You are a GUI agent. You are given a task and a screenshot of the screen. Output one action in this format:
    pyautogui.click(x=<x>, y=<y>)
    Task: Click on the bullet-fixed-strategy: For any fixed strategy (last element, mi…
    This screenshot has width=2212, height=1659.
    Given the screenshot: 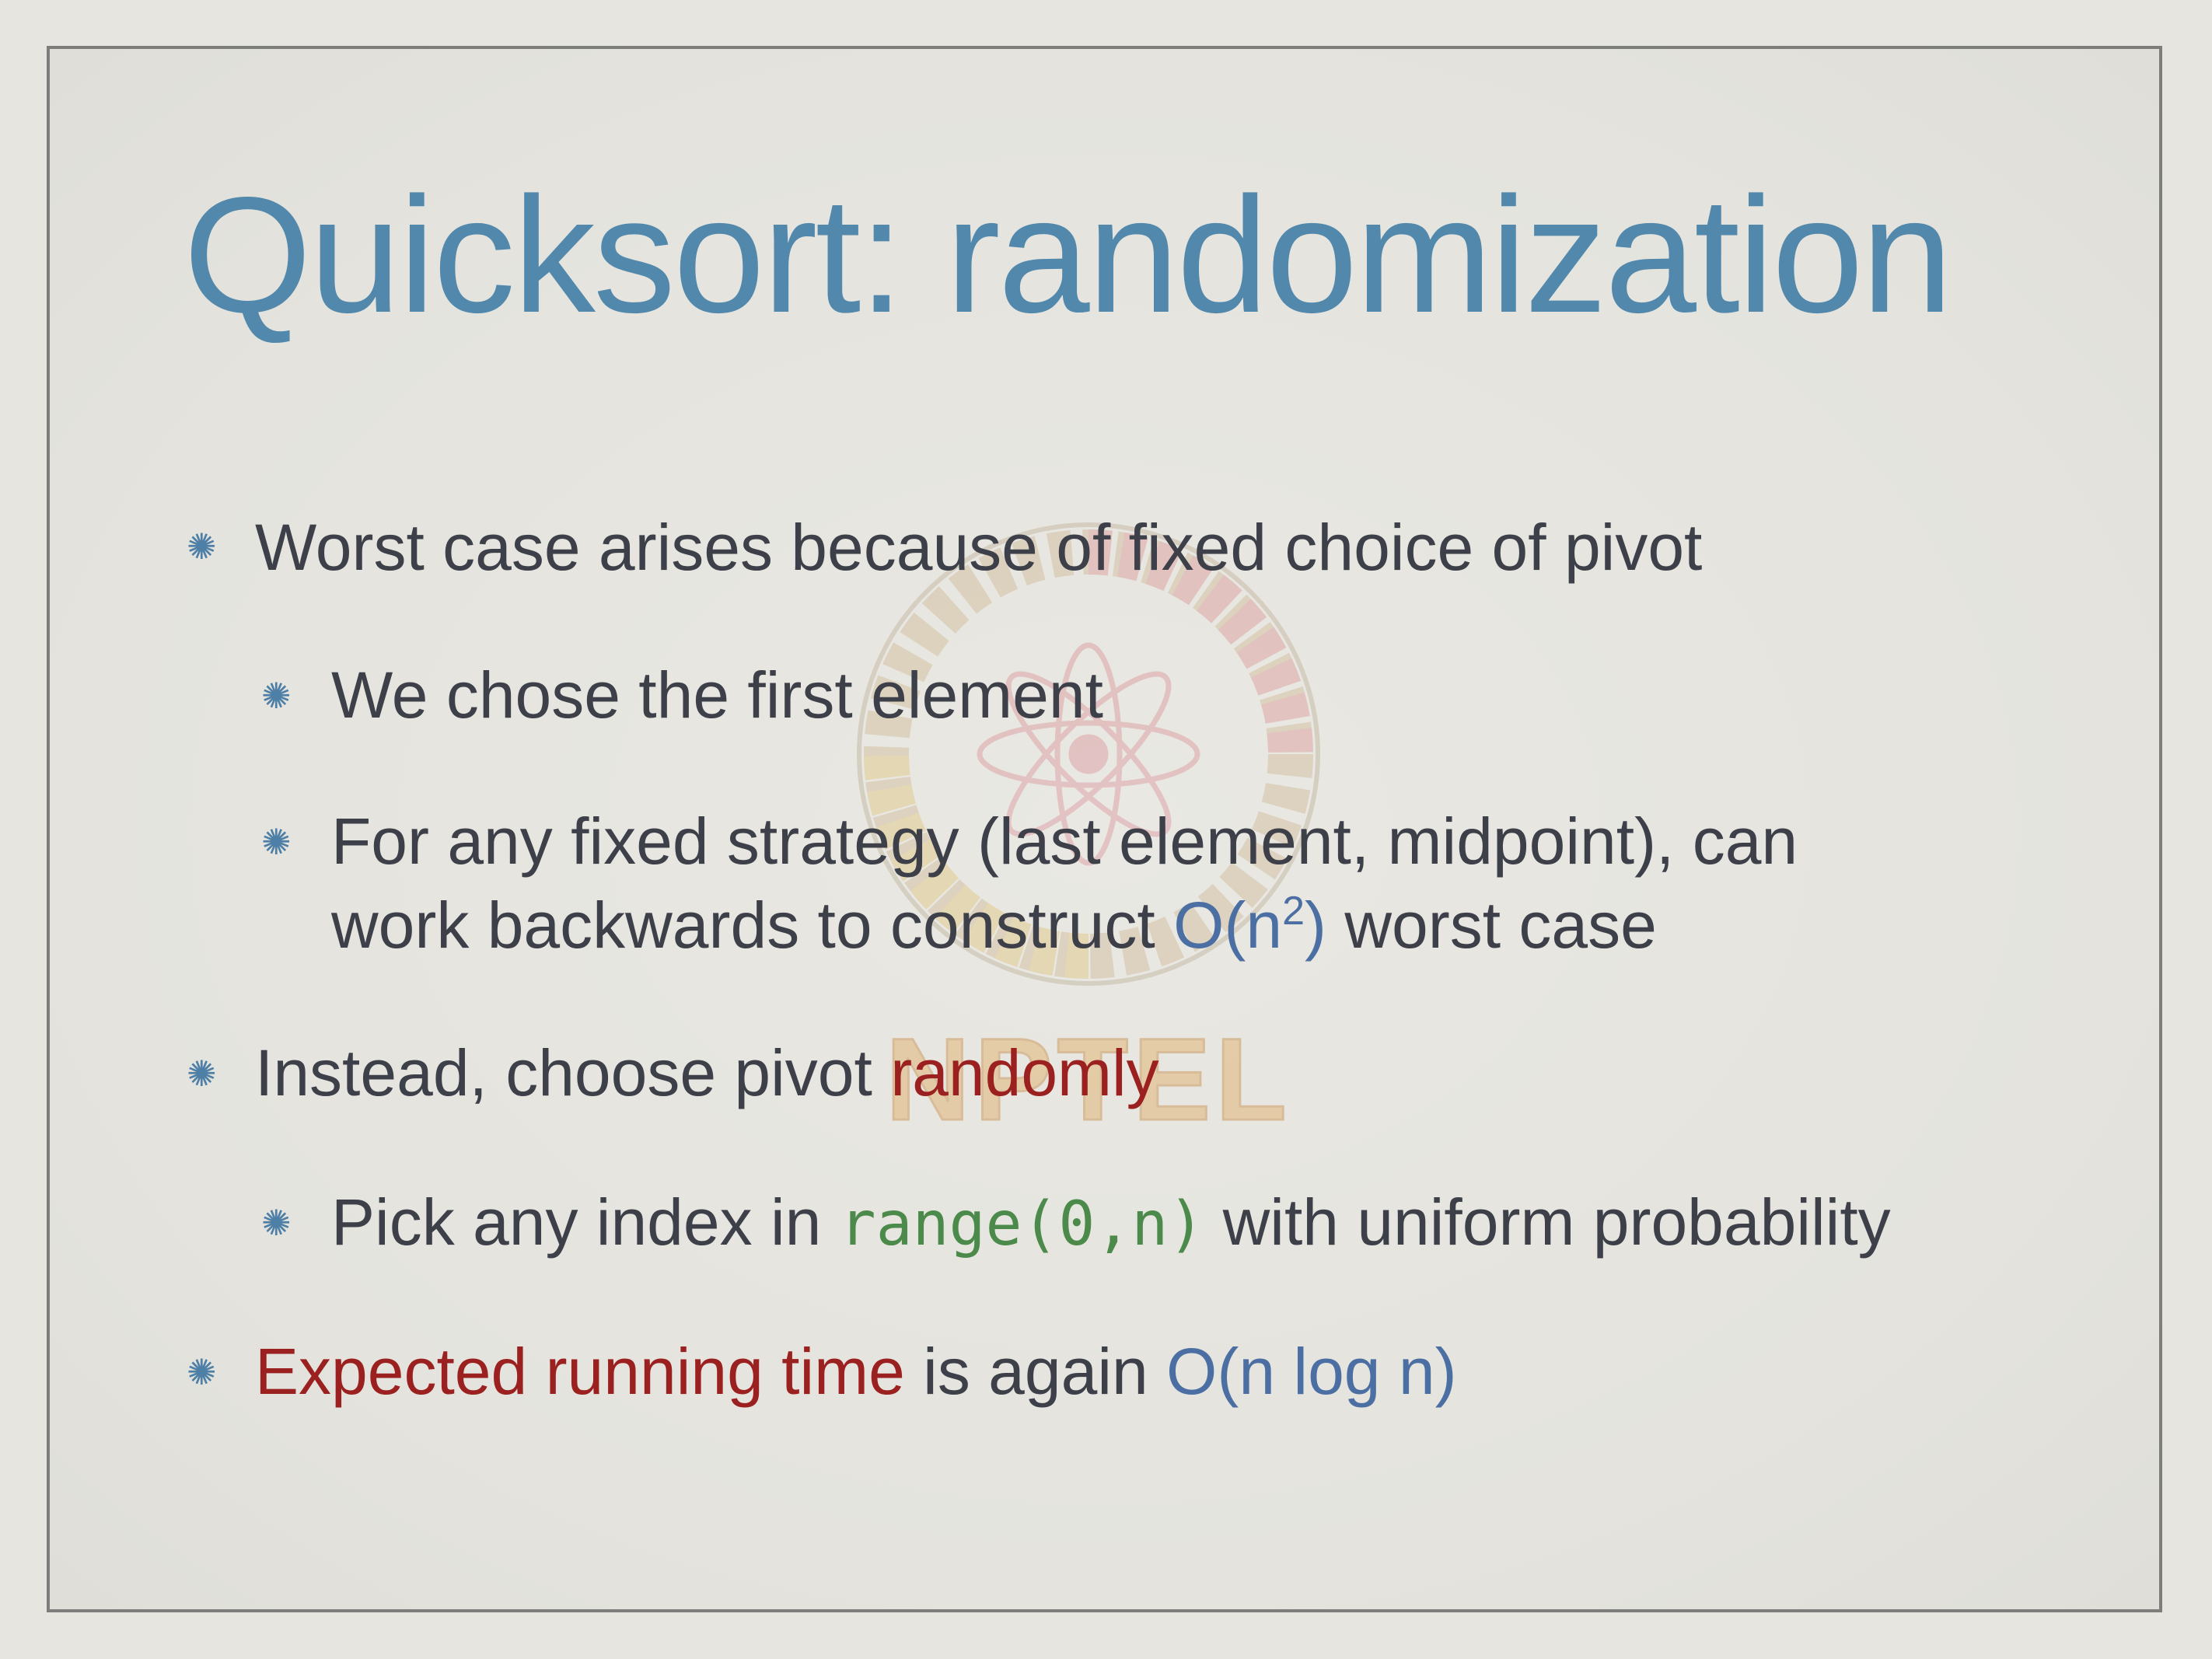 What is the action you would take?
    pyautogui.click(x=1064, y=883)
    